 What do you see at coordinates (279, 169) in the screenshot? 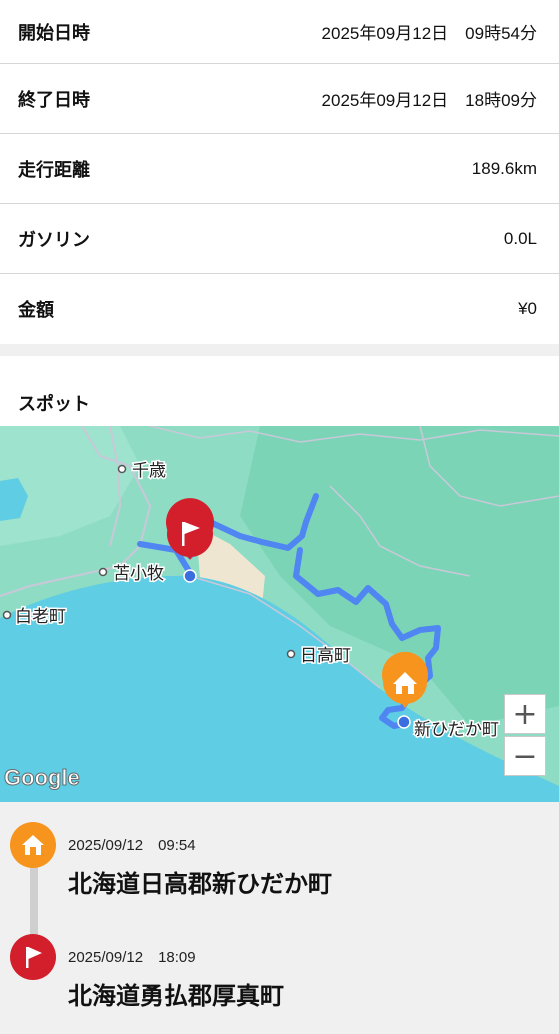
I see `distance-row: 走行距離 189.6km` at bounding box center [279, 169].